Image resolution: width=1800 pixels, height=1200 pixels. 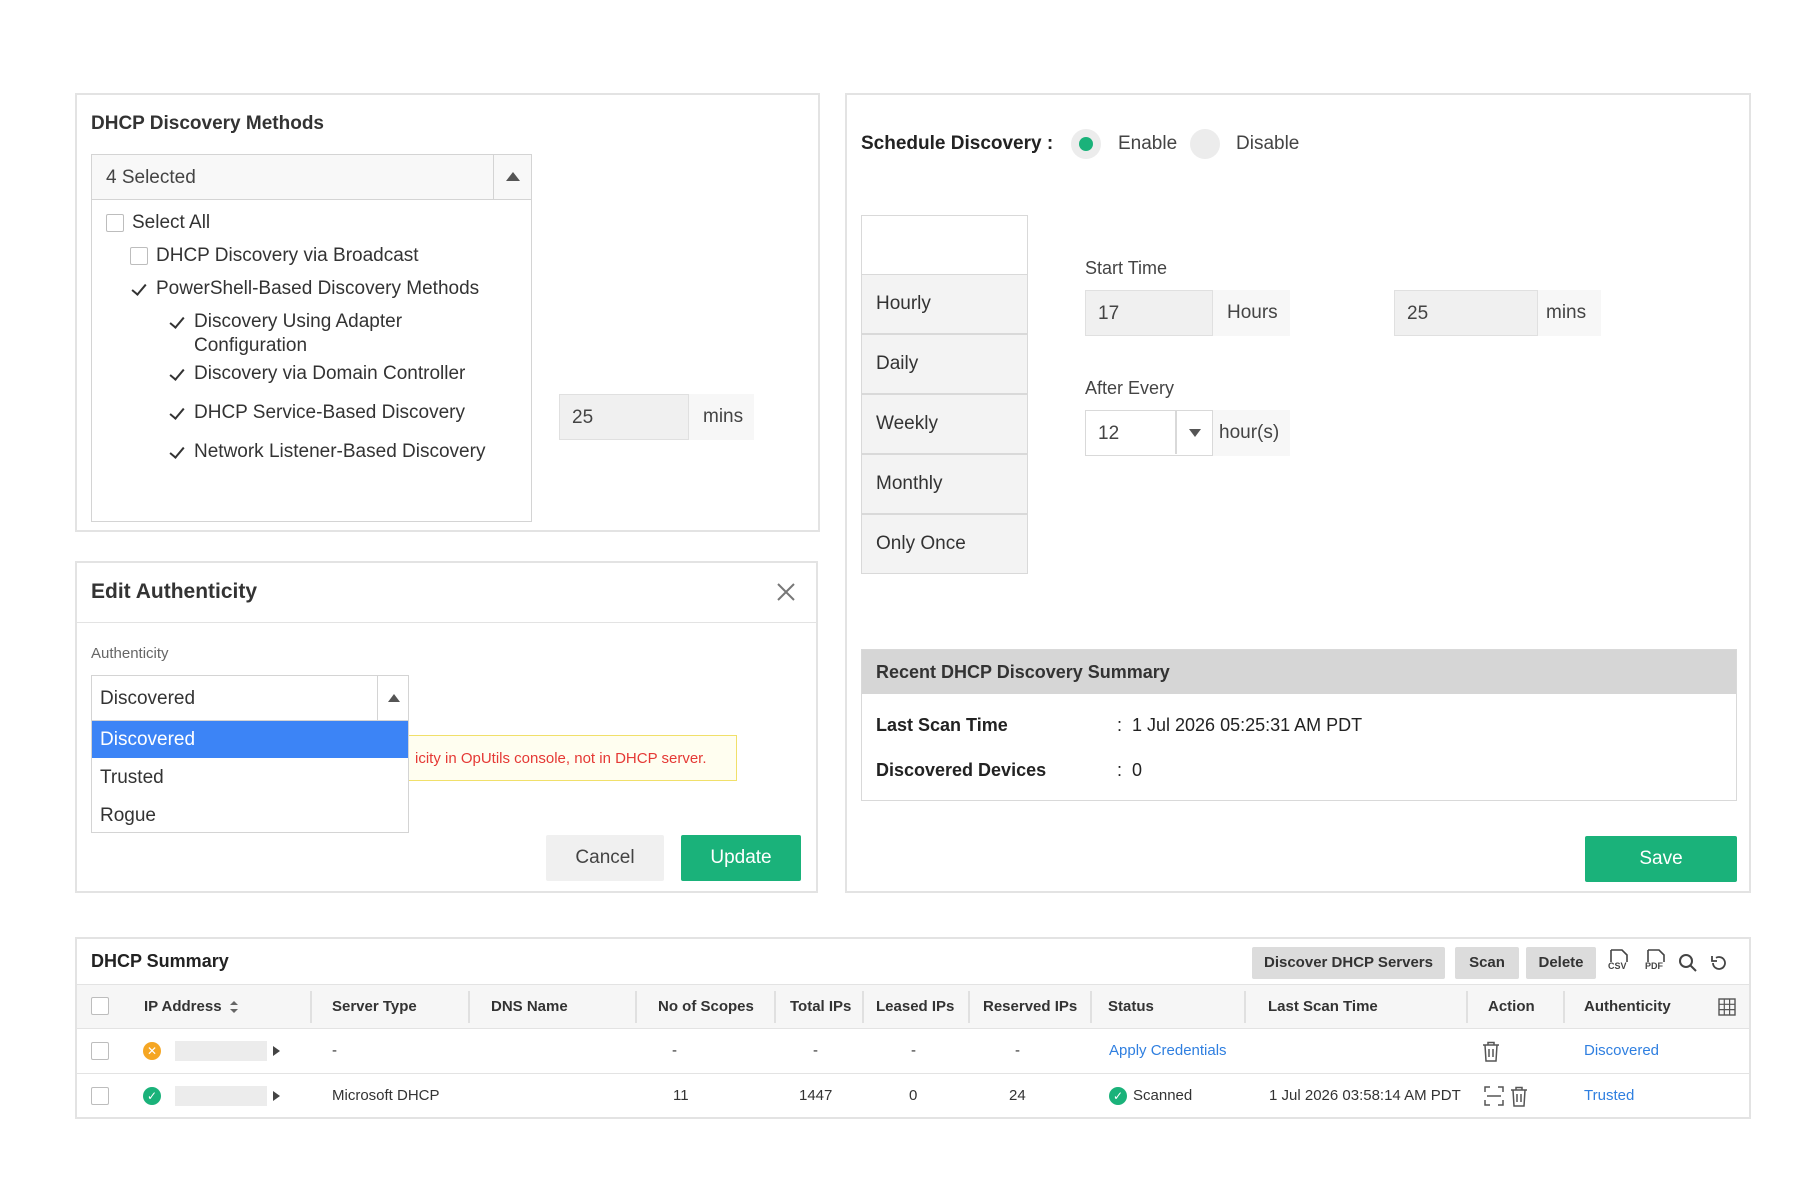 I want to click on dialog-title: Edit Authenticity, so click(x=174, y=591).